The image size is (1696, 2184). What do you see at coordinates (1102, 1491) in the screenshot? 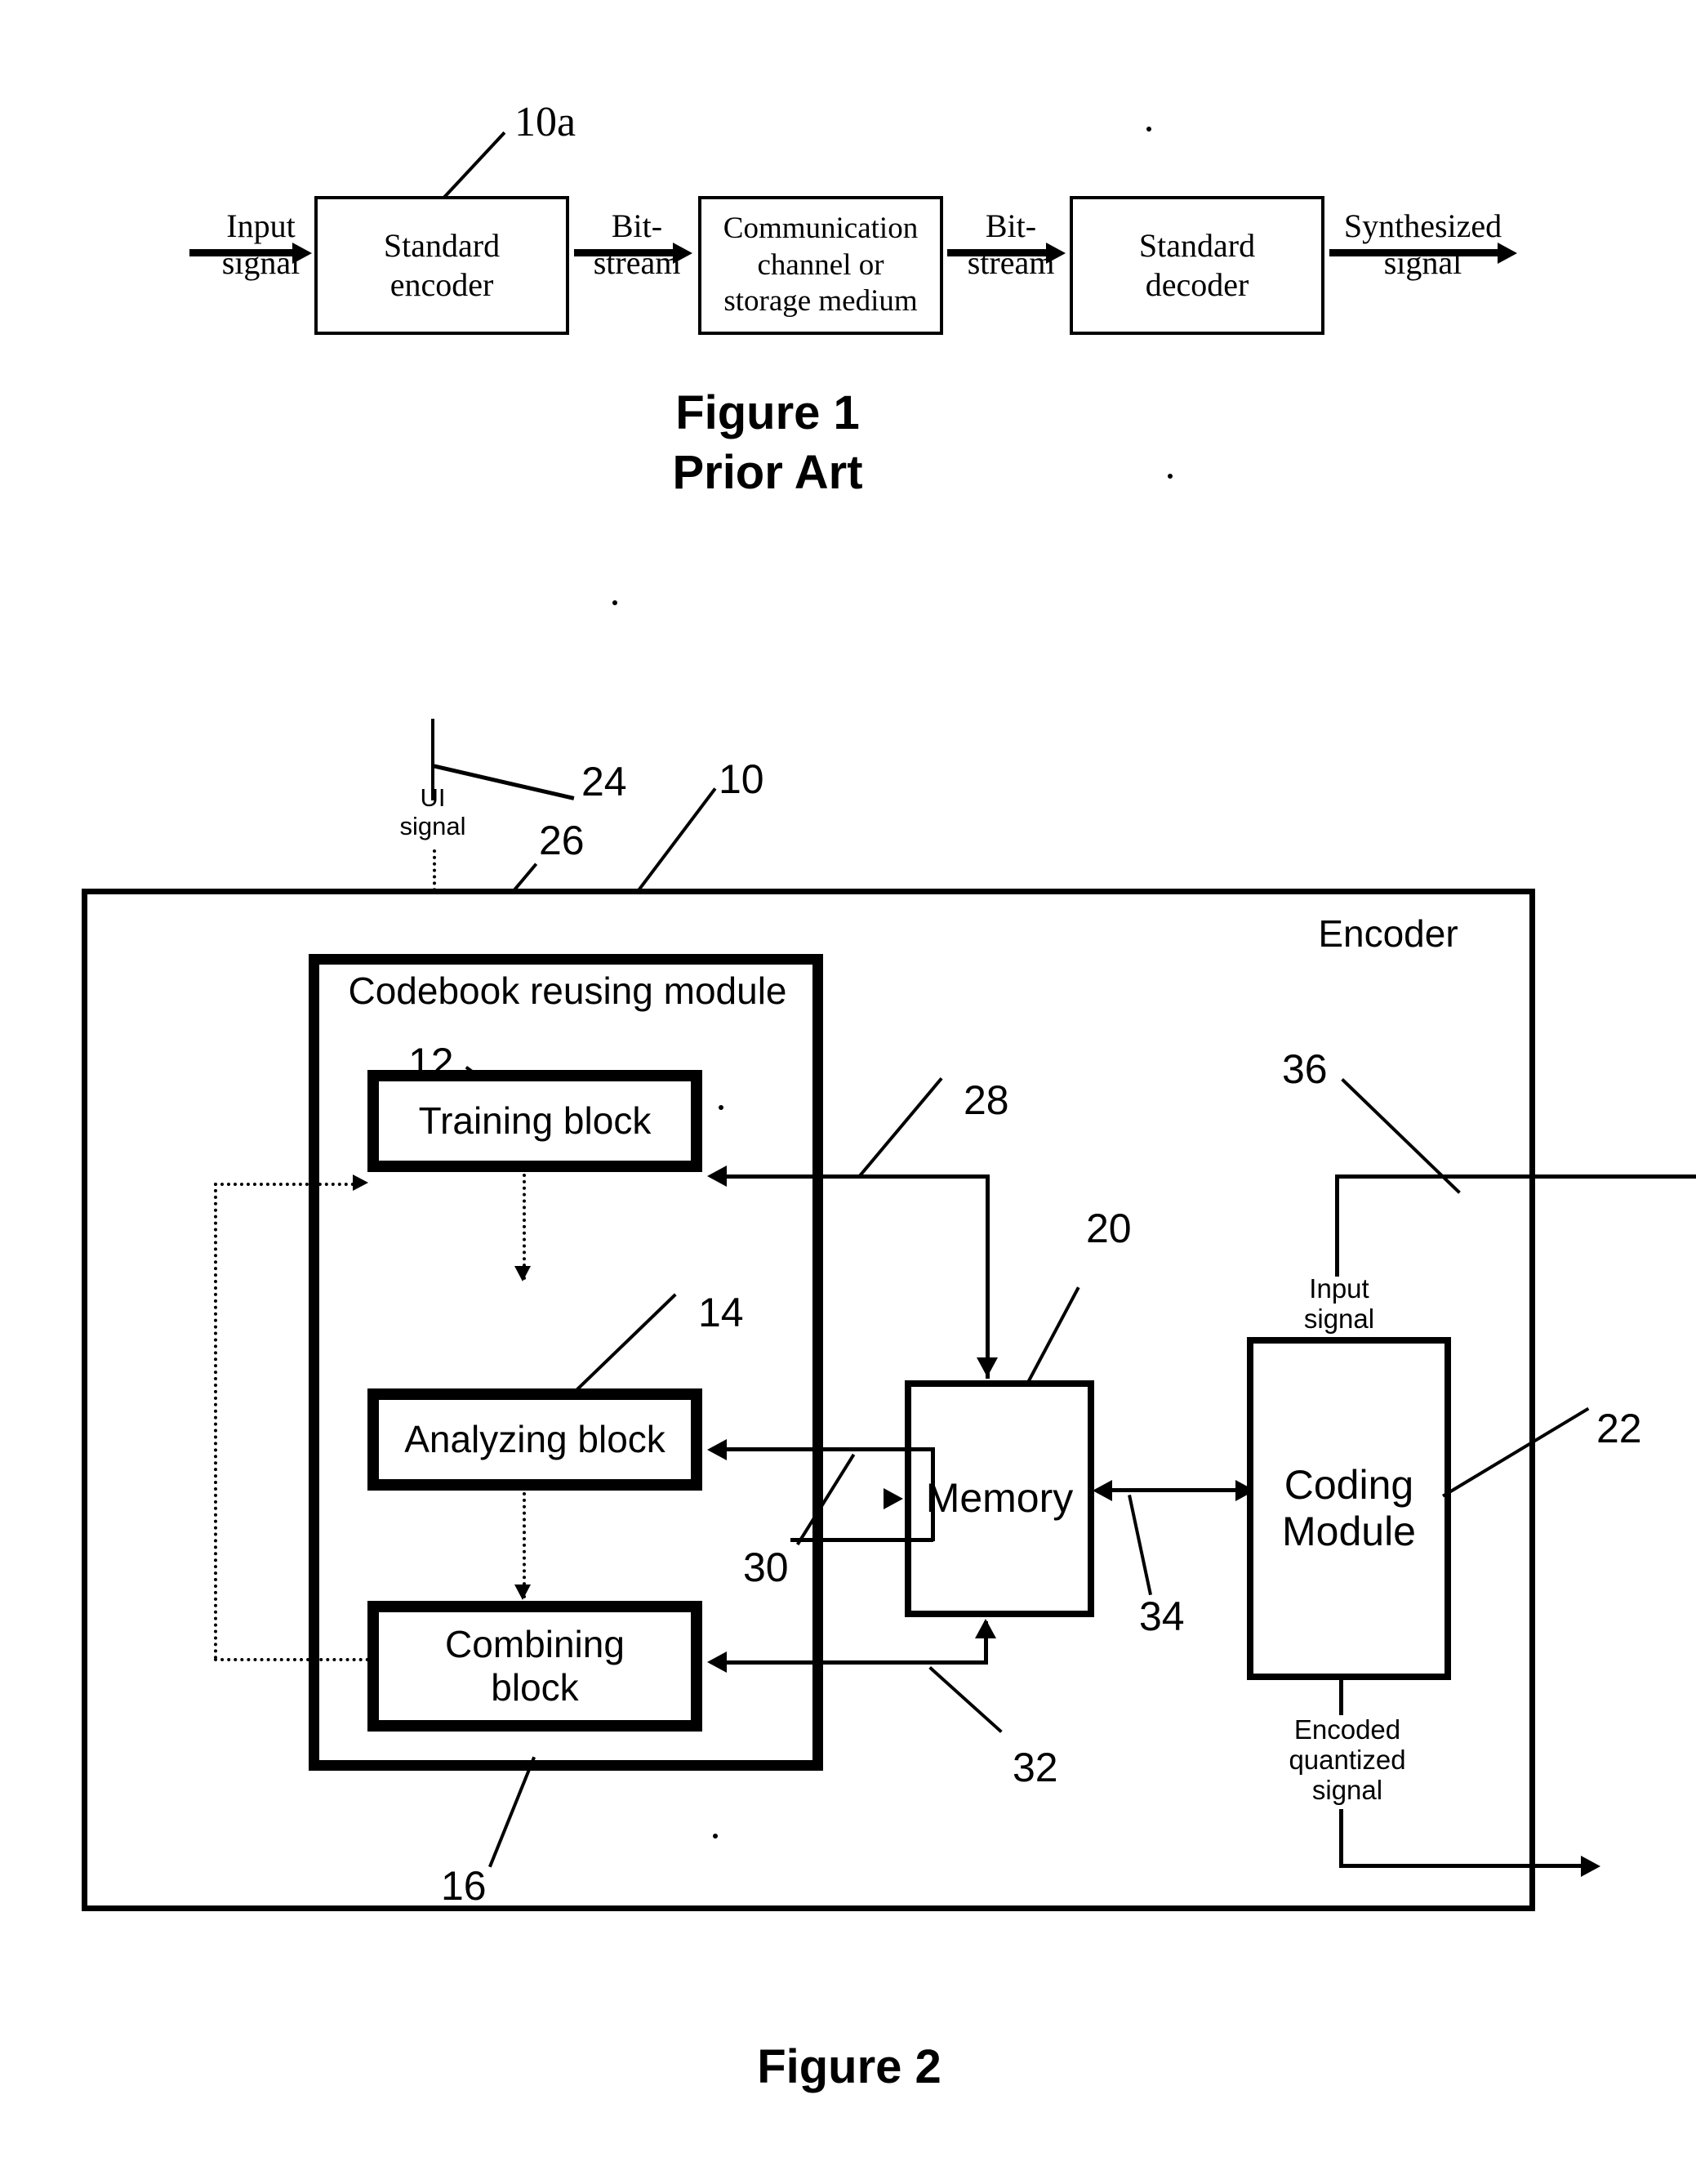
I see `memory-right-arrowhead` at bounding box center [1102, 1491].